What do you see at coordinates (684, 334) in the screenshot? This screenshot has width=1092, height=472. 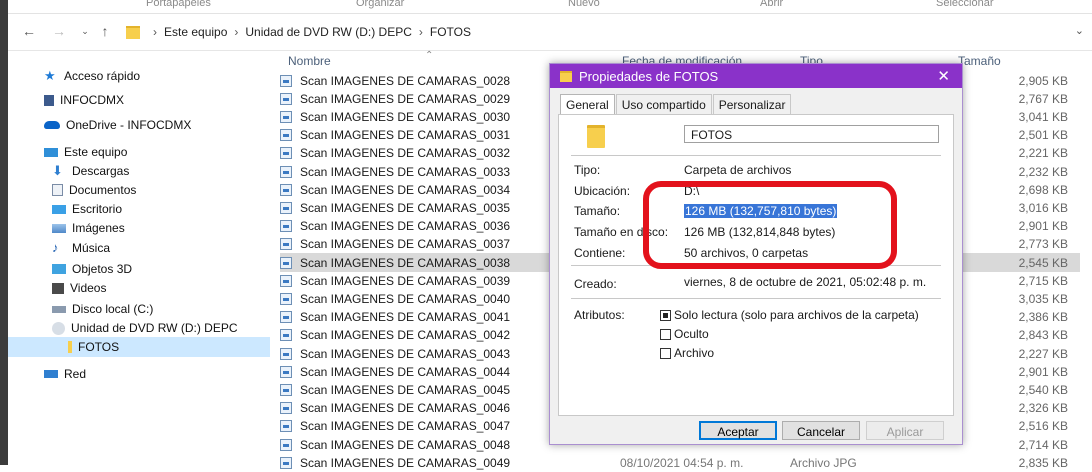 I see `hidden-checkbox-row: Oculto` at bounding box center [684, 334].